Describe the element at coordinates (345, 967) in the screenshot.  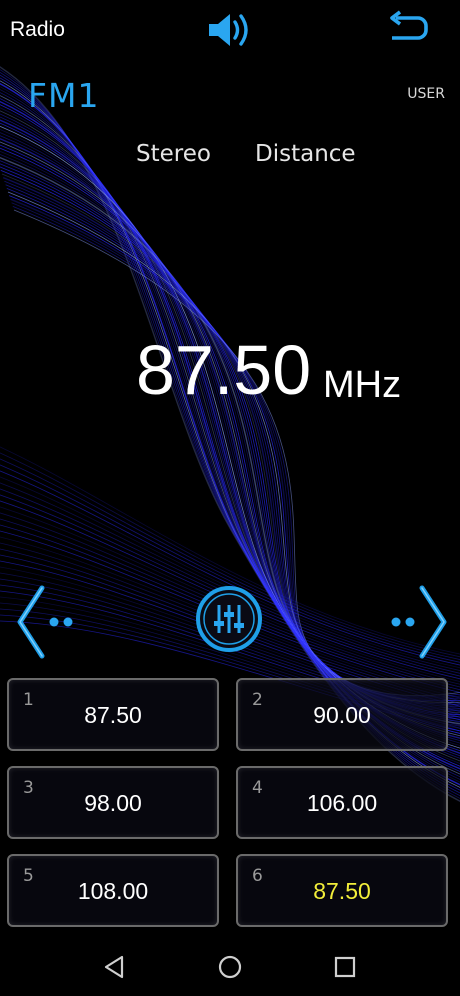
I see `square-recents-icon` at that location.